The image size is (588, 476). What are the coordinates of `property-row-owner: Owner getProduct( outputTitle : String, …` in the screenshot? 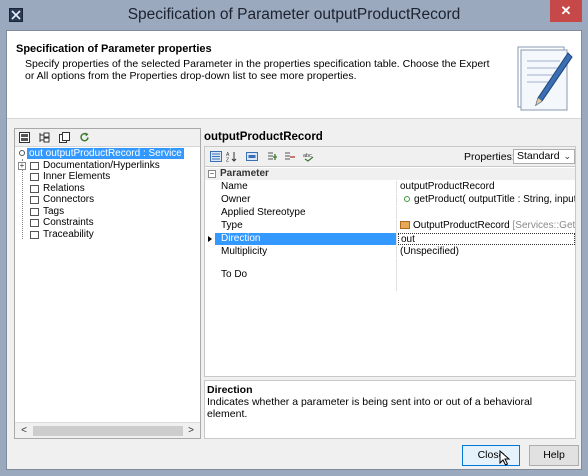 It's located at (390, 200).